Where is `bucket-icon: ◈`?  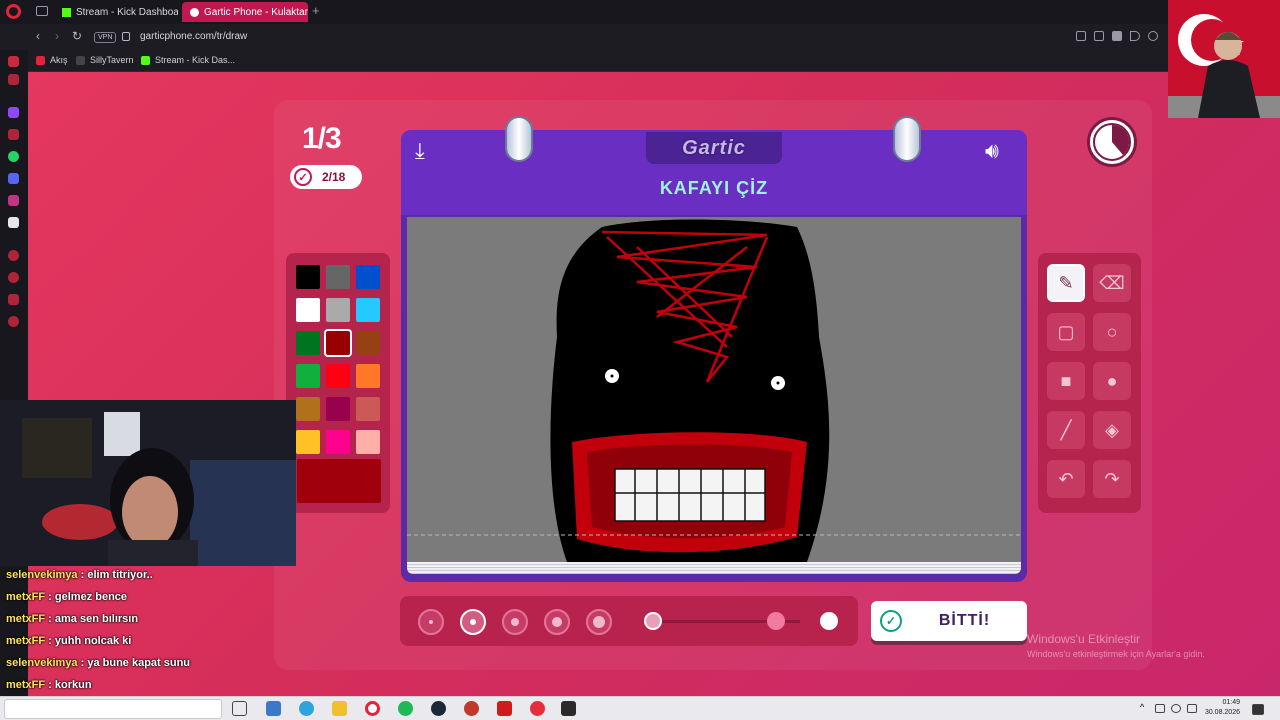
bucket-icon: ◈ is located at coordinates (1112, 430).